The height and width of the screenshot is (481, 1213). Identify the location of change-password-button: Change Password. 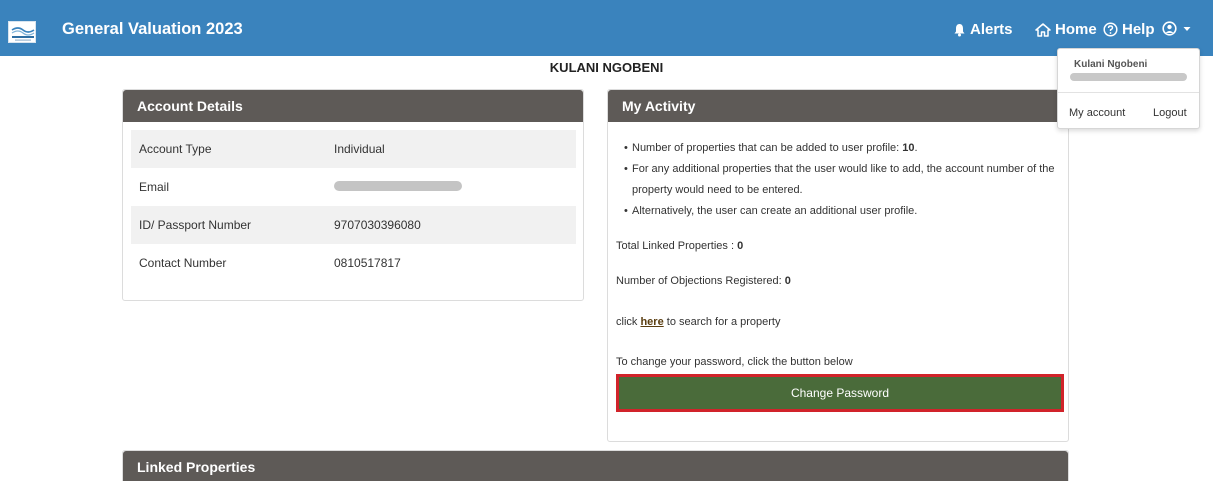
(840, 393).